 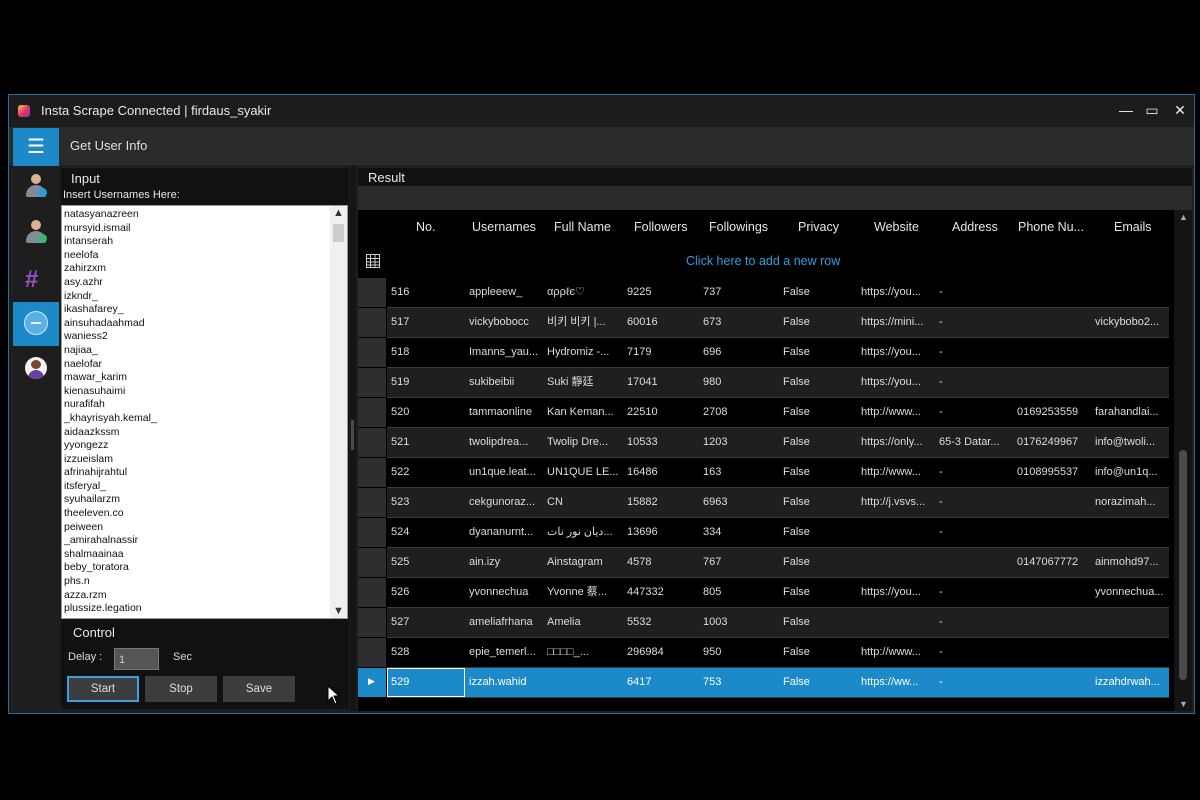 I want to click on cell-full-name, so click(x=585, y=682).